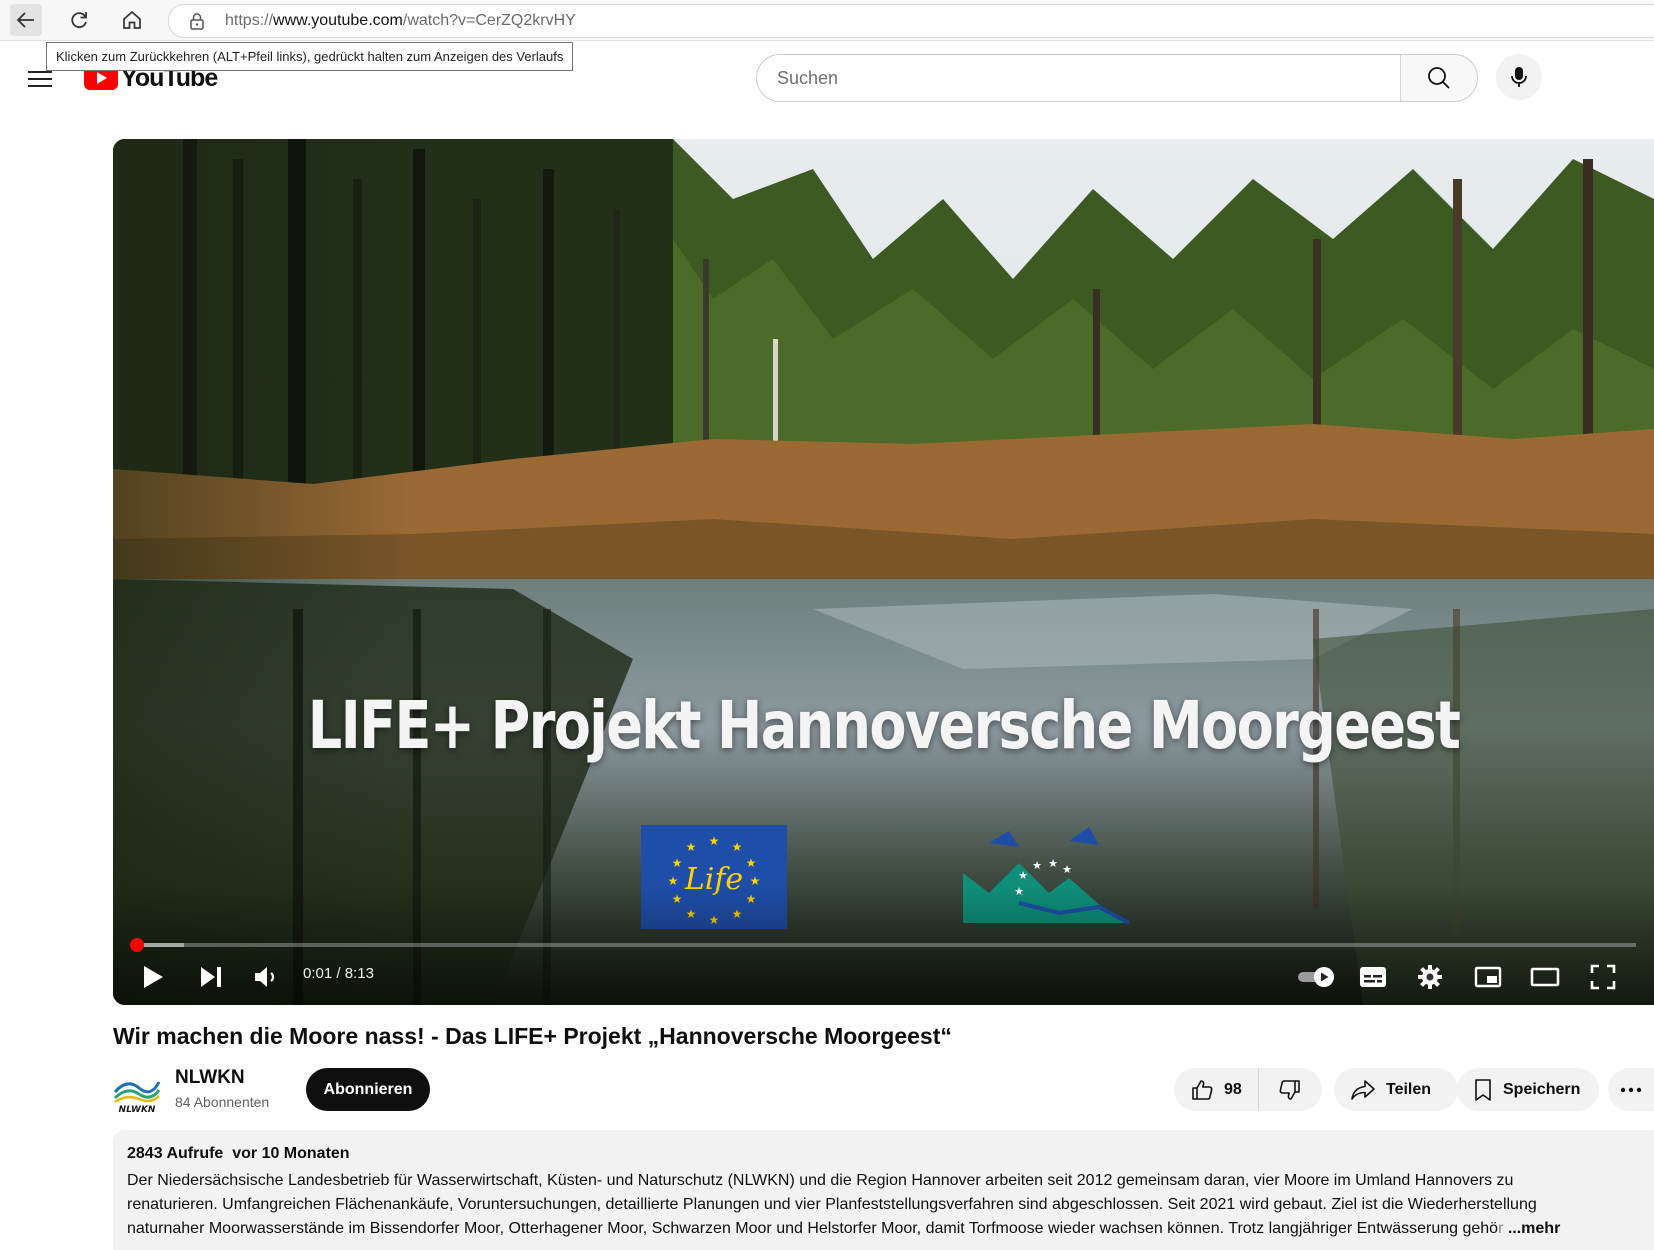  I want to click on subtitles-button, so click(1373, 977).